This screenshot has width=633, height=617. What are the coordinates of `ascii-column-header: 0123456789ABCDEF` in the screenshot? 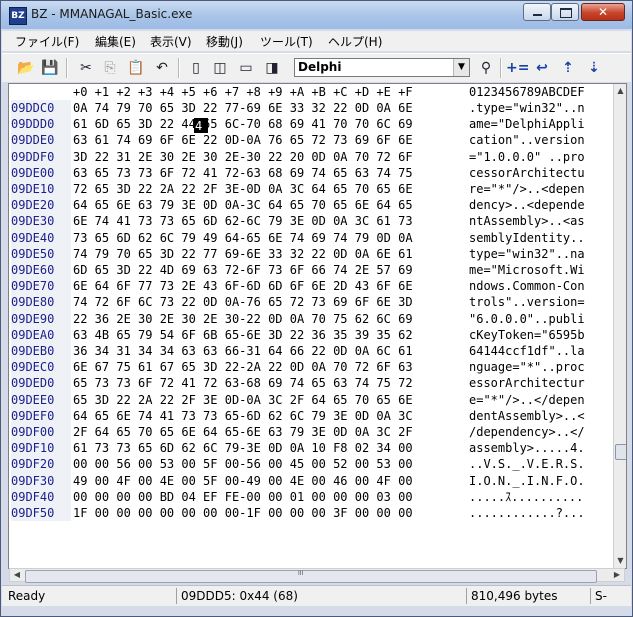 It's located at (527, 92).